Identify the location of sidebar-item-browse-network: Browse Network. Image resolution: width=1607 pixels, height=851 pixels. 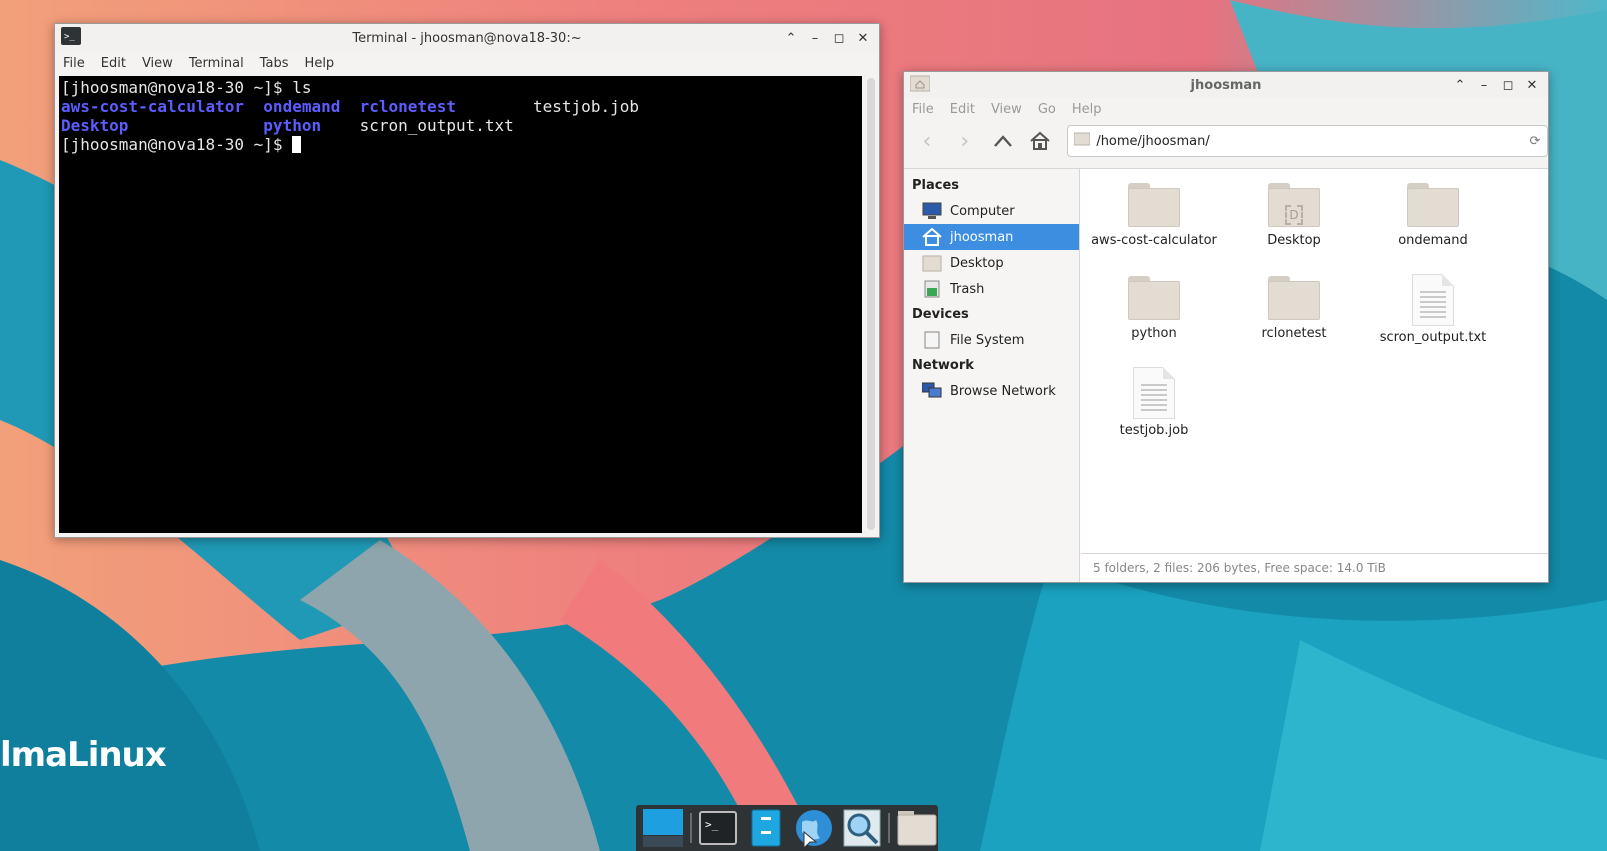
(991, 391).